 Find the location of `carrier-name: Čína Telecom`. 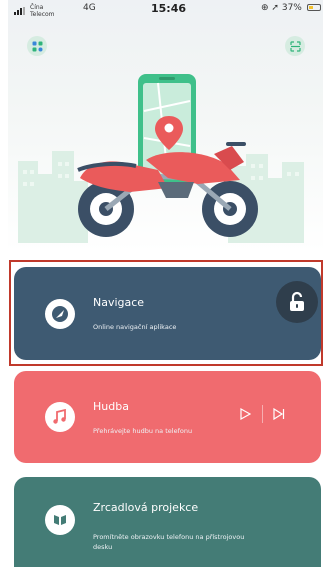

carrier-name: Čína Telecom is located at coordinates (42, 11).